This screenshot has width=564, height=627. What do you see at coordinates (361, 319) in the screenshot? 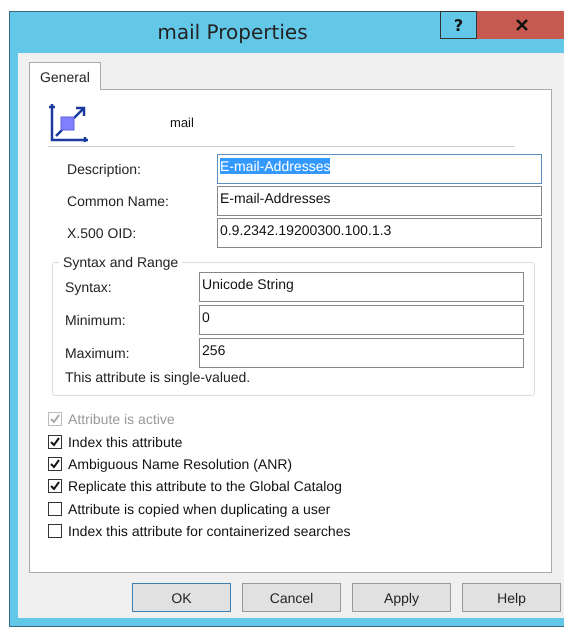
I see `text-field: 0` at bounding box center [361, 319].